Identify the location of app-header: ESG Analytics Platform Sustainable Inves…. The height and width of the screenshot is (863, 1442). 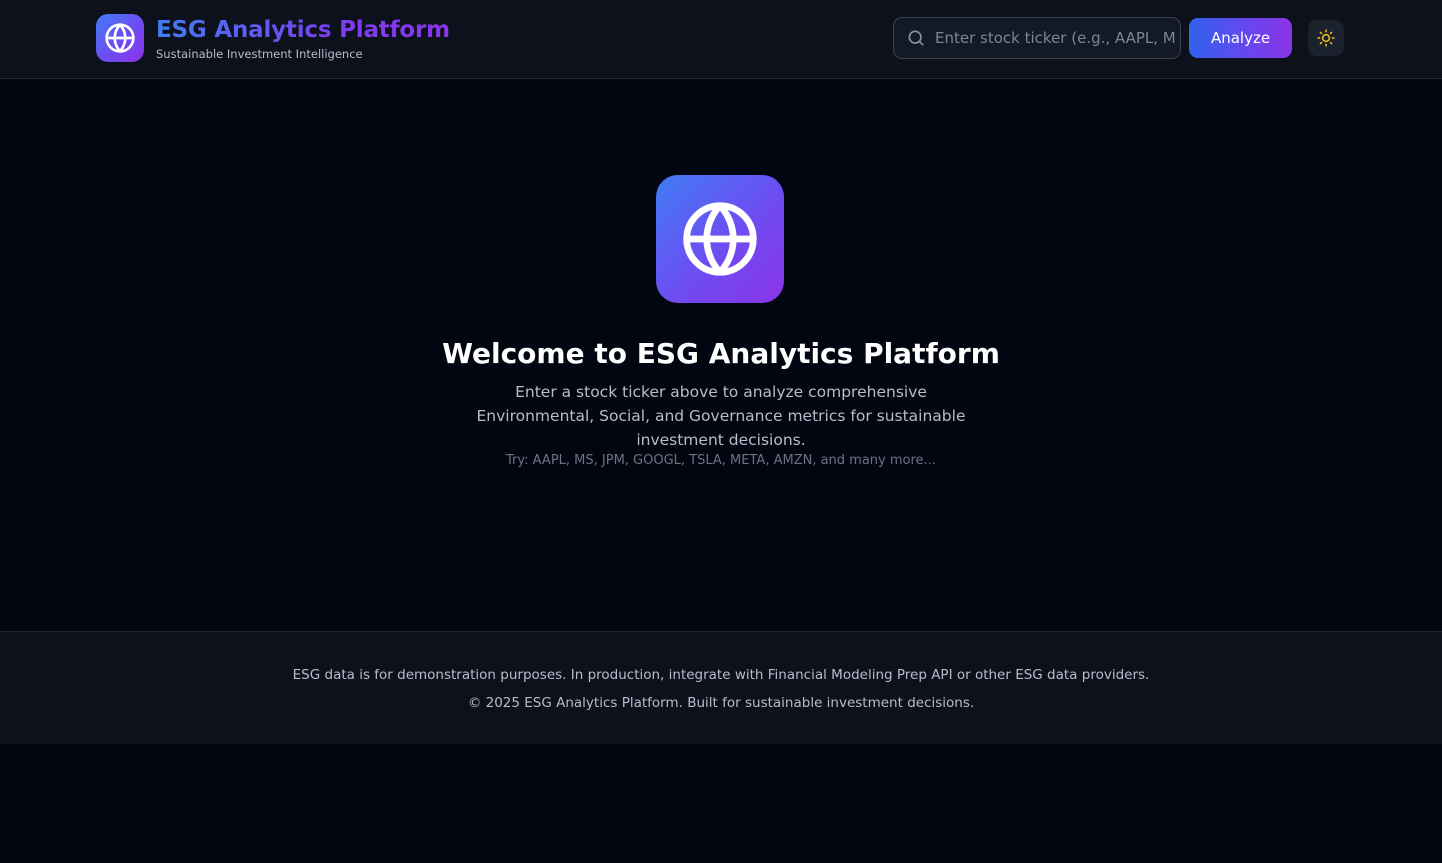
(721, 39).